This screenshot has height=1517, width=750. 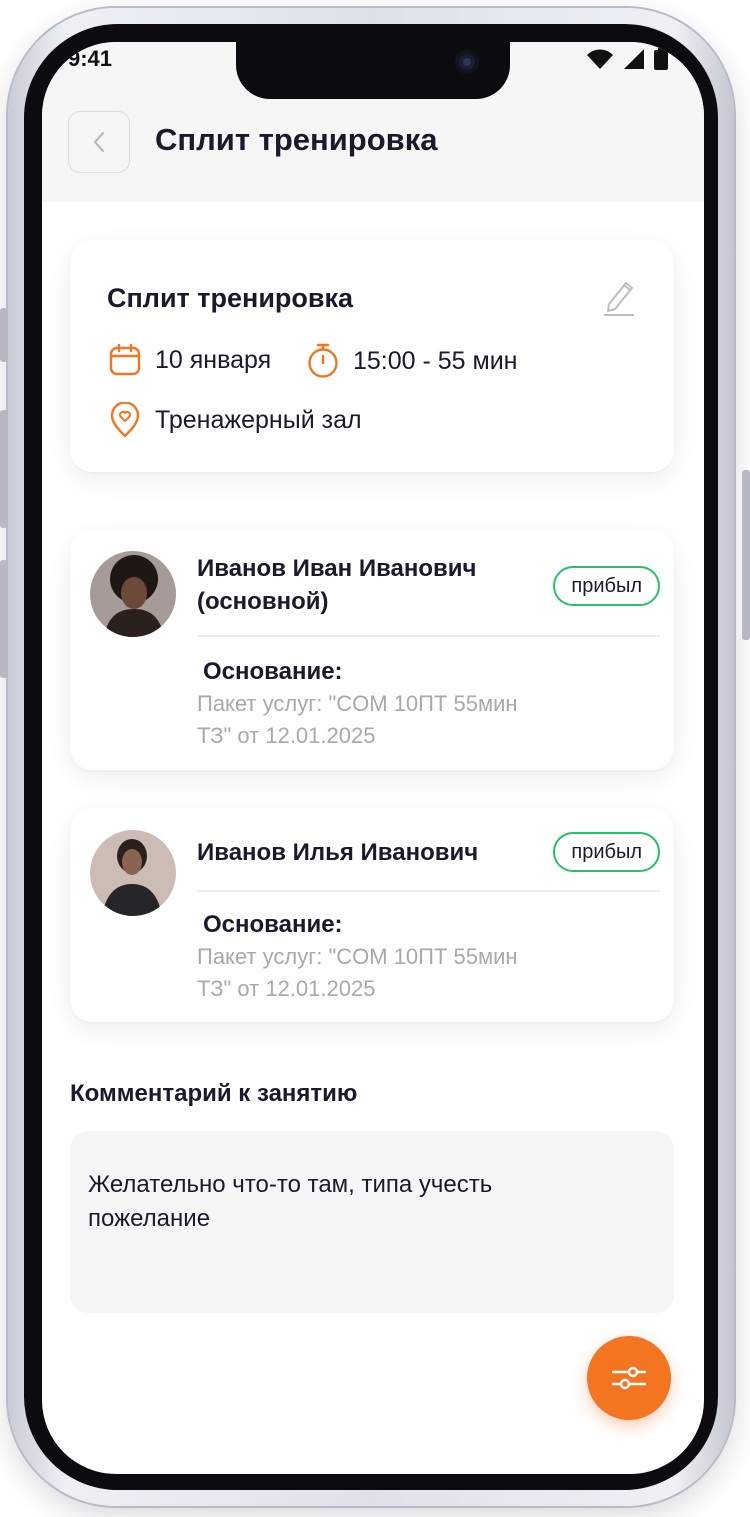 I want to click on back-button, so click(x=99, y=142).